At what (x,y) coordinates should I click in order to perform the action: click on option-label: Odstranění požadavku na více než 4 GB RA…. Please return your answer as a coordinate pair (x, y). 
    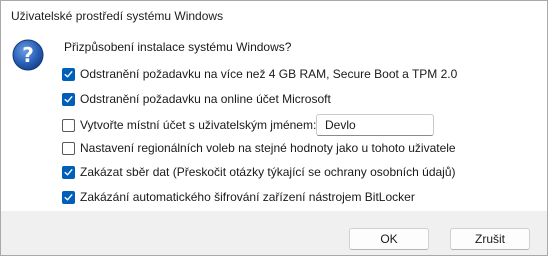
    Looking at the image, I should click on (269, 74).